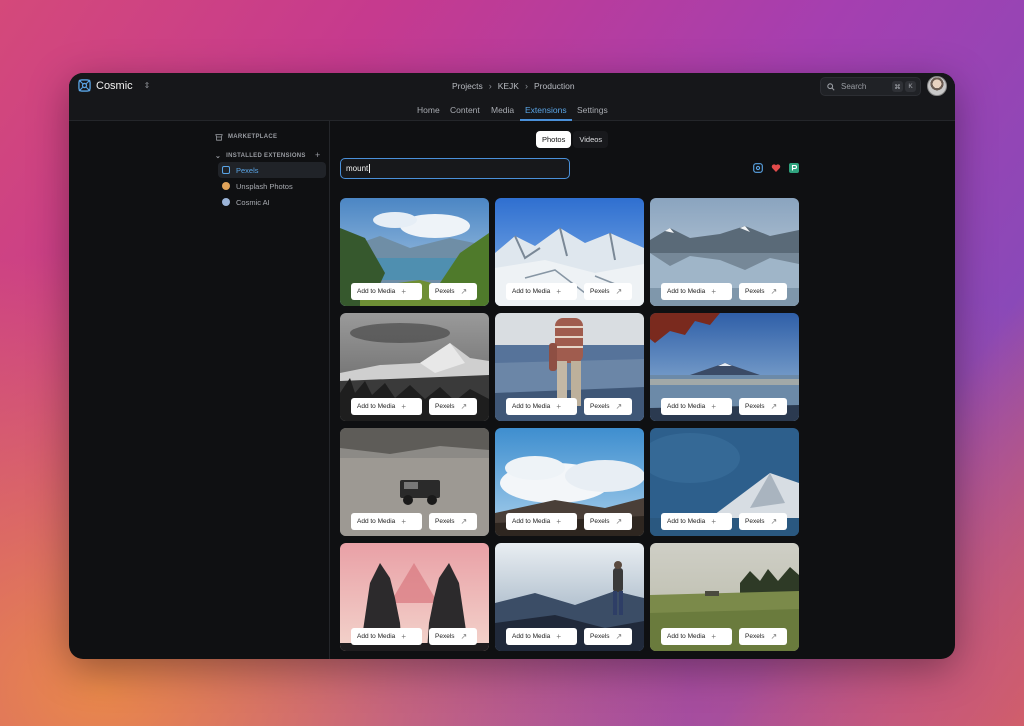 Image resolution: width=1024 pixels, height=726 pixels. Describe the element at coordinates (114, 85) in the screenshot. I see `workspace-switcher: Cosmic ⇕` at that location.